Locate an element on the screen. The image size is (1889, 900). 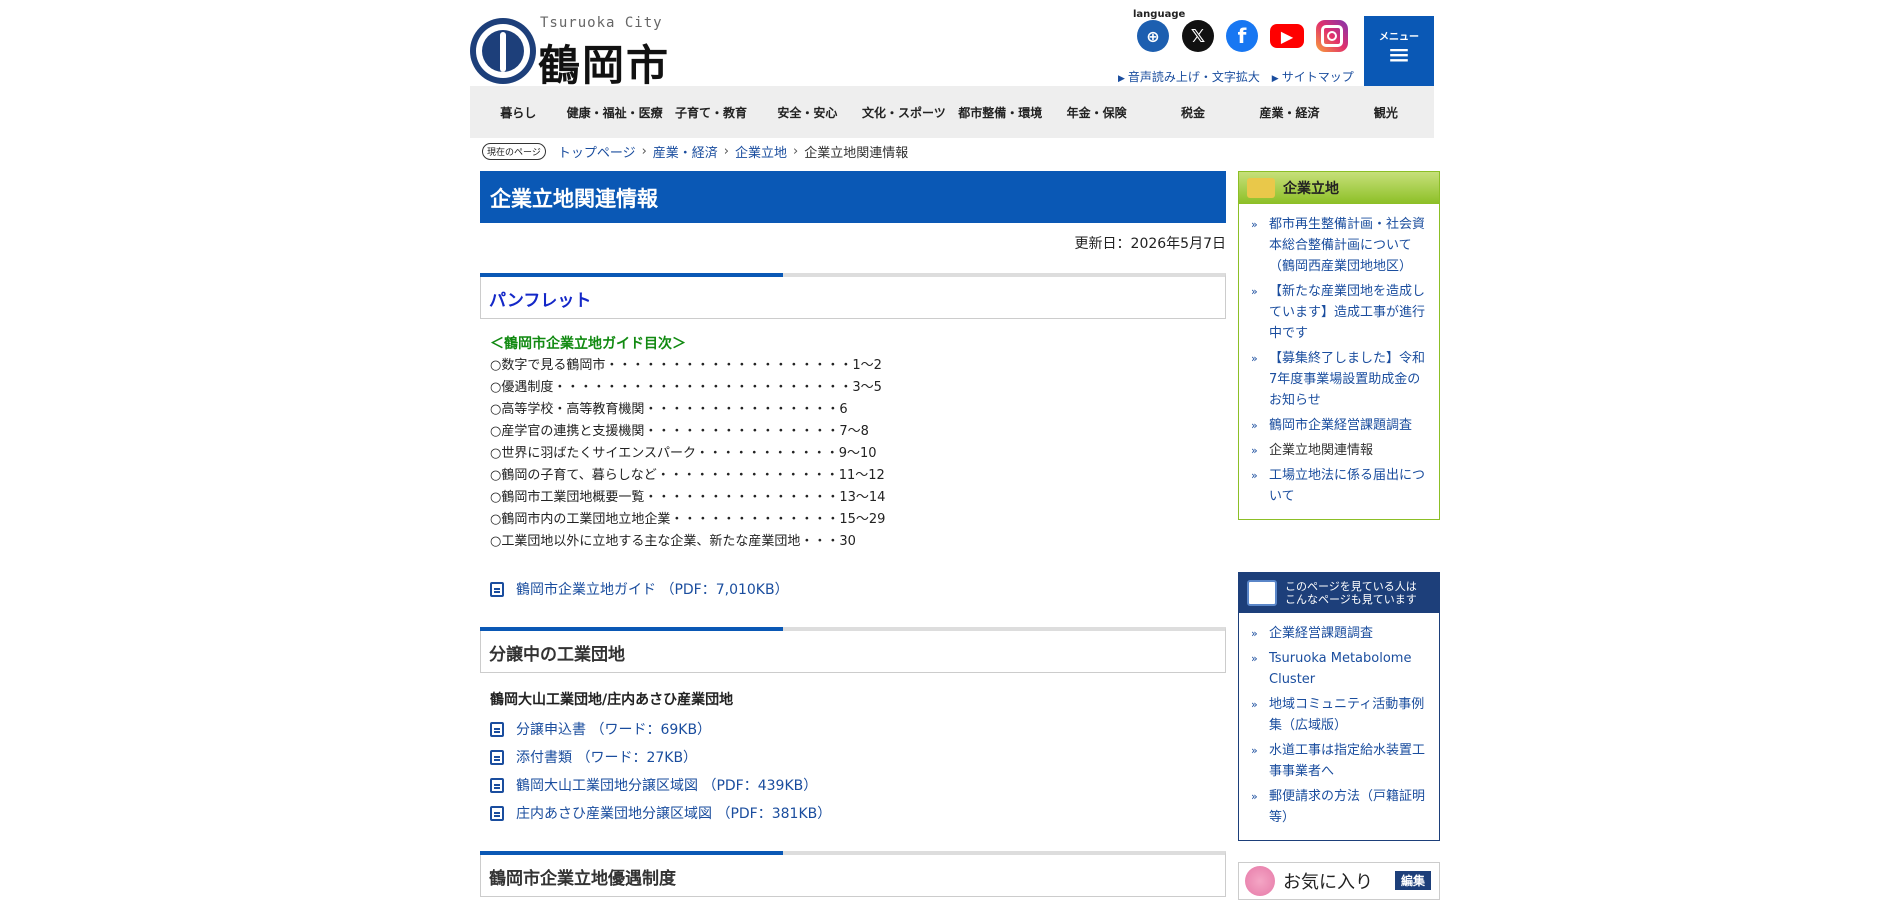
list-item: 工場立地法に係る届出について is located at coordinates (1339, 486).